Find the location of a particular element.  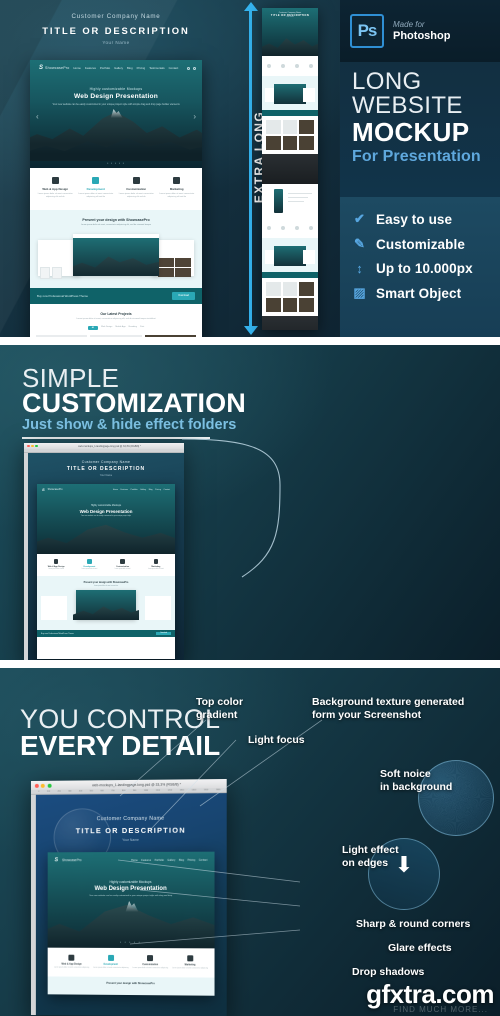

slider-prev-arrow-icon: ‹ is located at coordinates (37, 116).